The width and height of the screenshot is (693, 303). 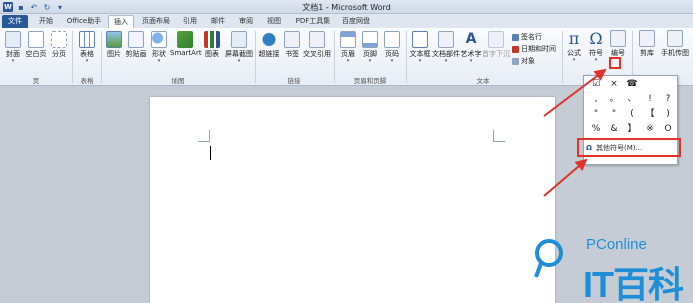 I want to click on watermark-text: IT百科, so click(x=633, y=283).